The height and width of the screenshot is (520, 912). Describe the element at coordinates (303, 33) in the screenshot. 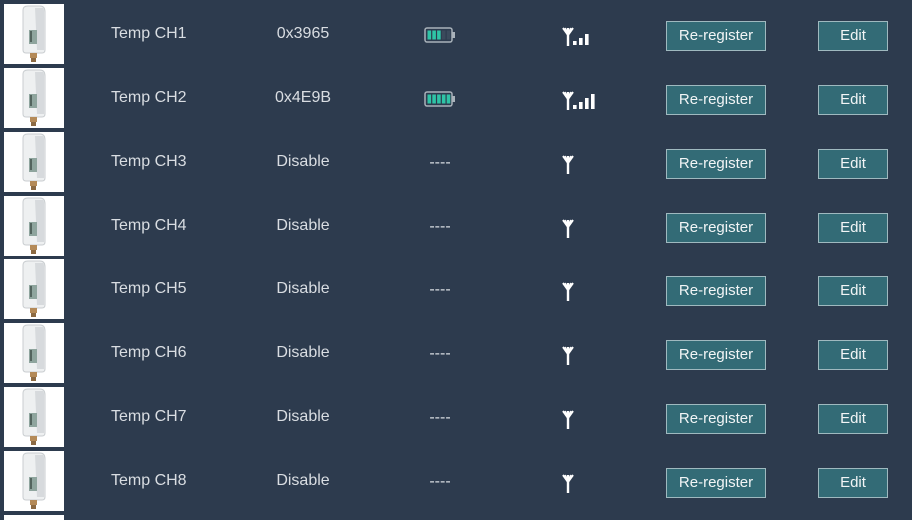

I see `channel-address: 0x3965` at that location.